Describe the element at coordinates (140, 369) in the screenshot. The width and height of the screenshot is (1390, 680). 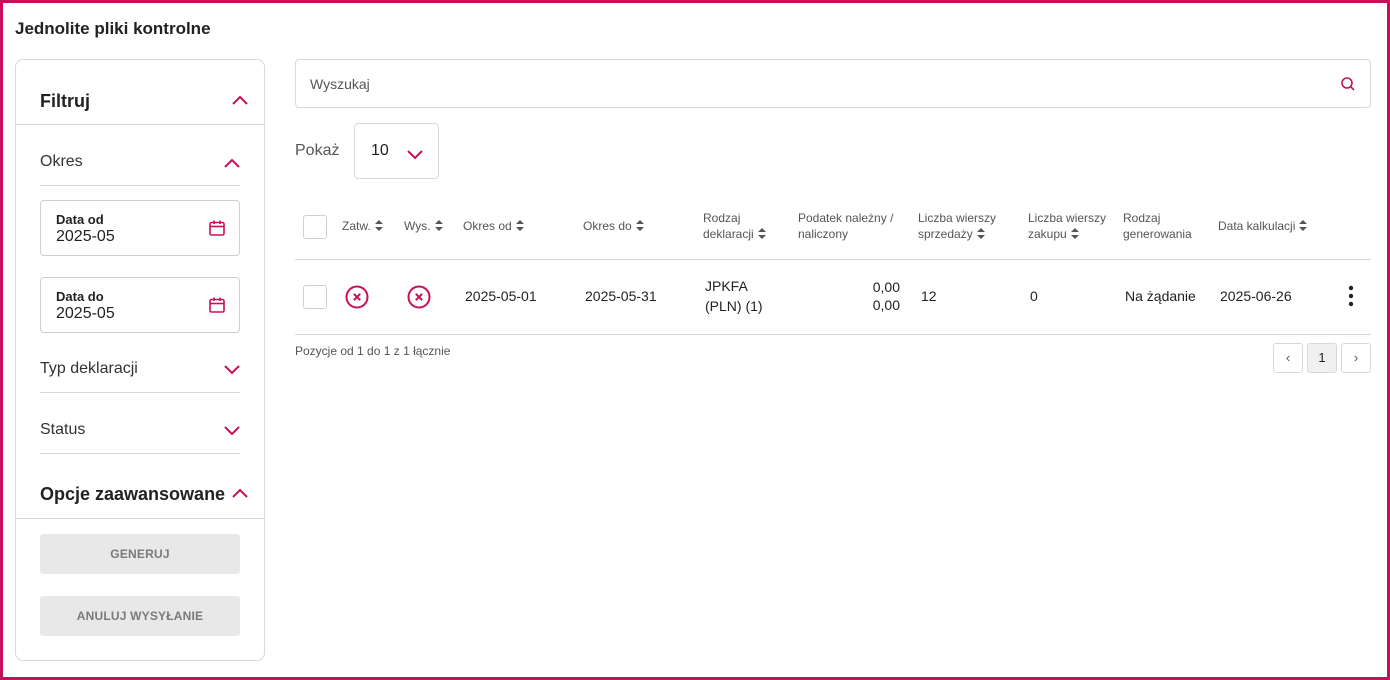
I see `decl-type-section: Typ deklaracji` at that location.